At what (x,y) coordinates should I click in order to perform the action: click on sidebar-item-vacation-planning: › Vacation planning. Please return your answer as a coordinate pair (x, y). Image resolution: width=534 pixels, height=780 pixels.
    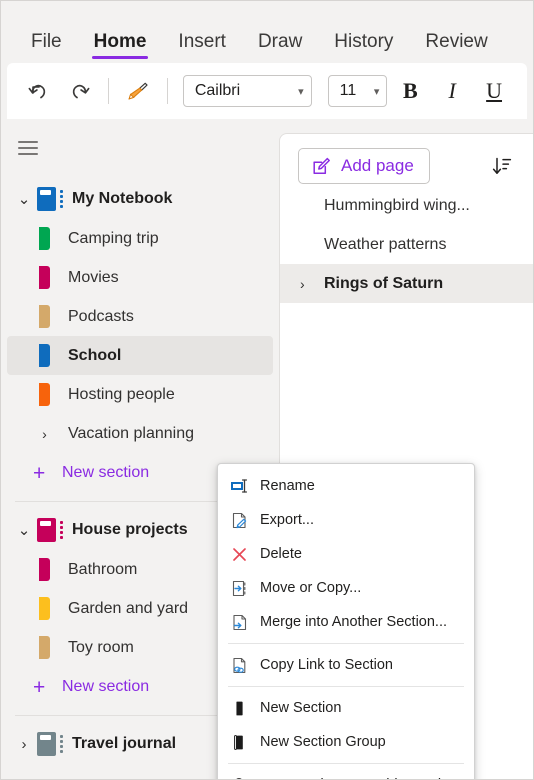
    Looking at the image, I should click on (140, 433).